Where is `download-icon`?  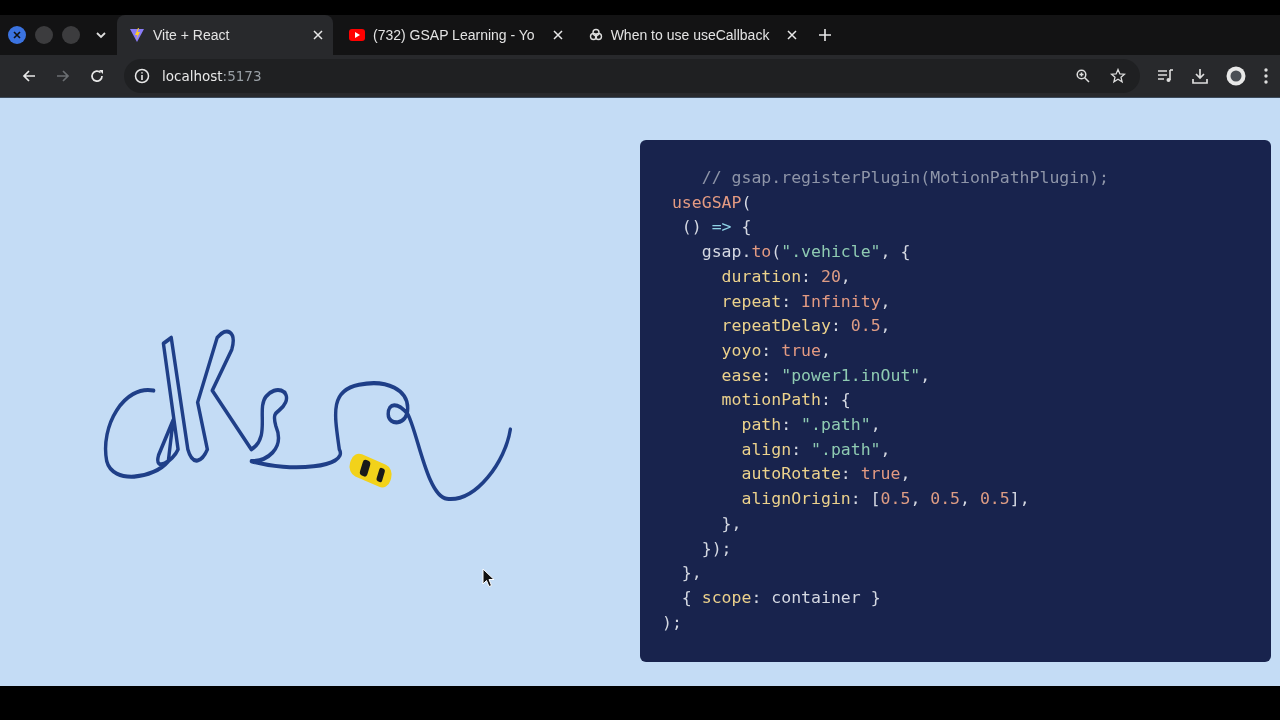 download-icon is located at coordinates (1200, 76).